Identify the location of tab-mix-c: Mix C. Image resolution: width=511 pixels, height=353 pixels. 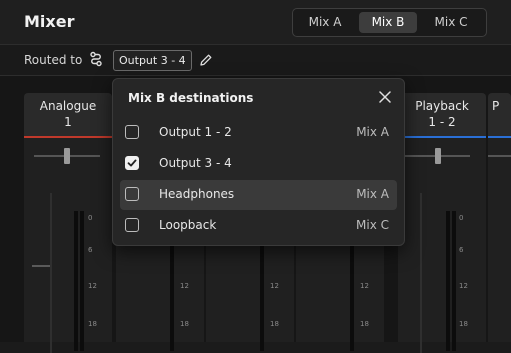
(451, 22).